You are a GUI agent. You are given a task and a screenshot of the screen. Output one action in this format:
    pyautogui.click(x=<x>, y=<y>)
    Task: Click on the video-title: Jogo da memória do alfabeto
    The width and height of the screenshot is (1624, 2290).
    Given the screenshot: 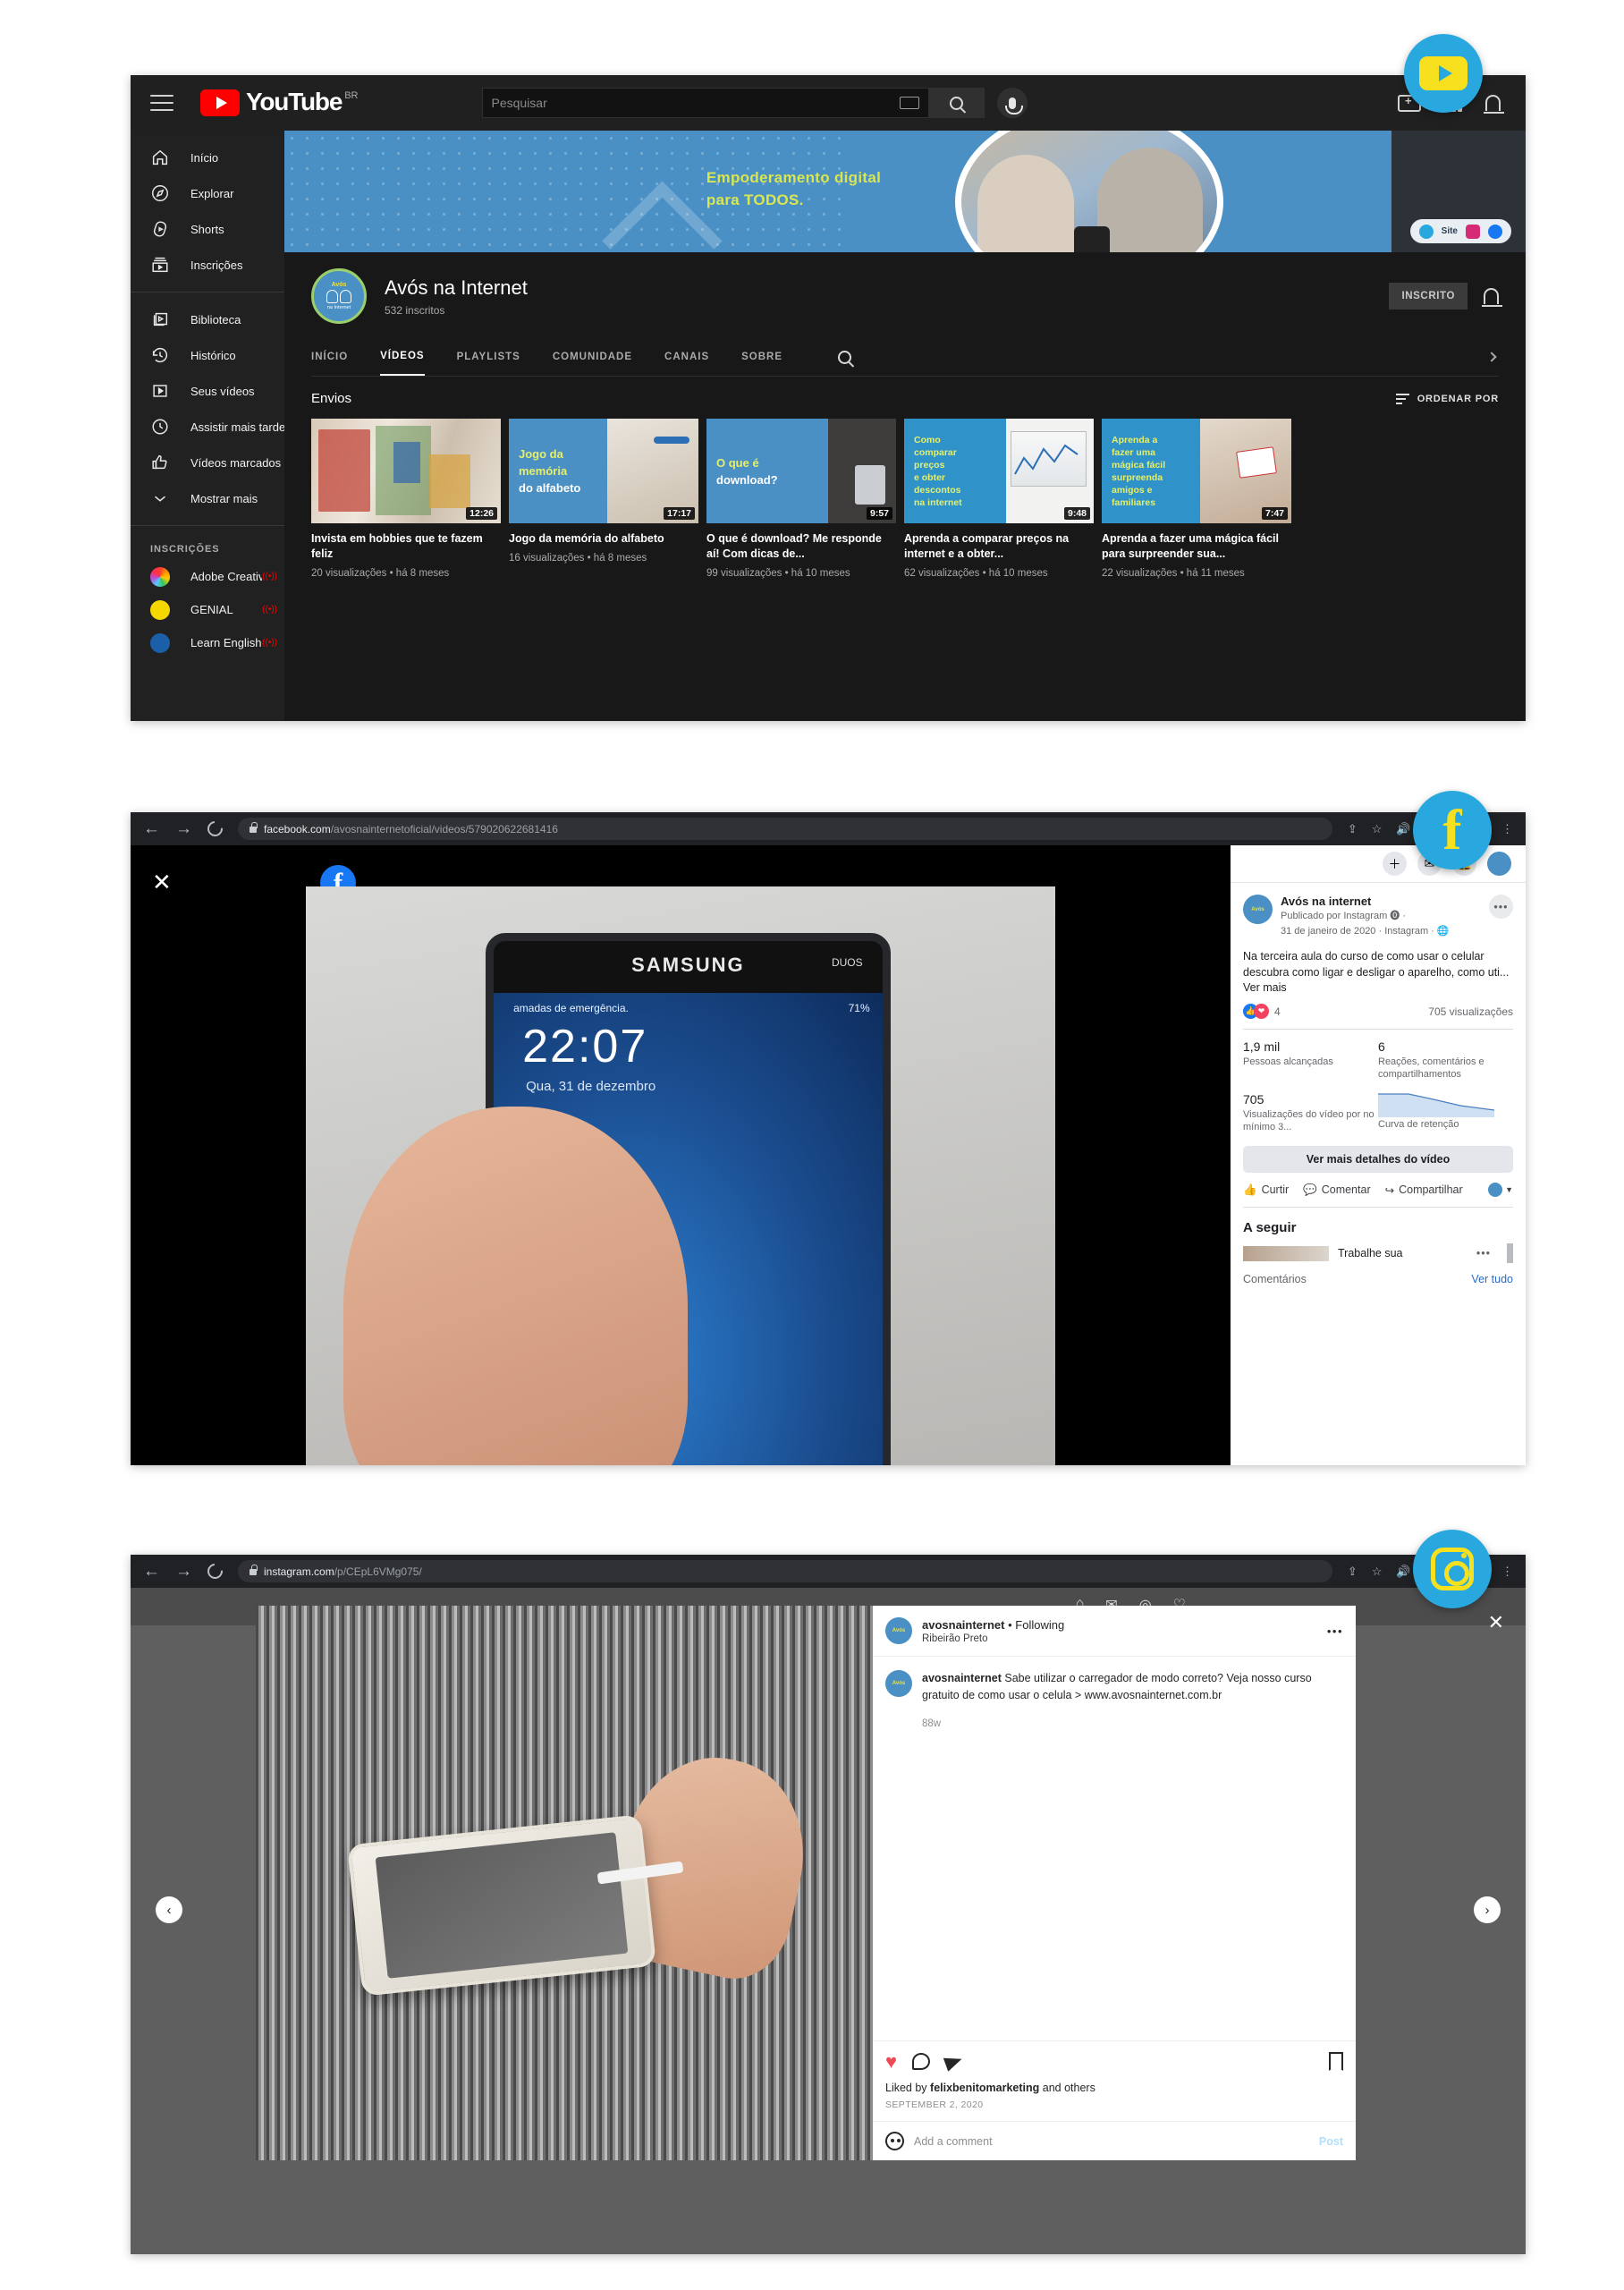 What is the action you would take?
    pyautogui.click(x=603, y=539)
    